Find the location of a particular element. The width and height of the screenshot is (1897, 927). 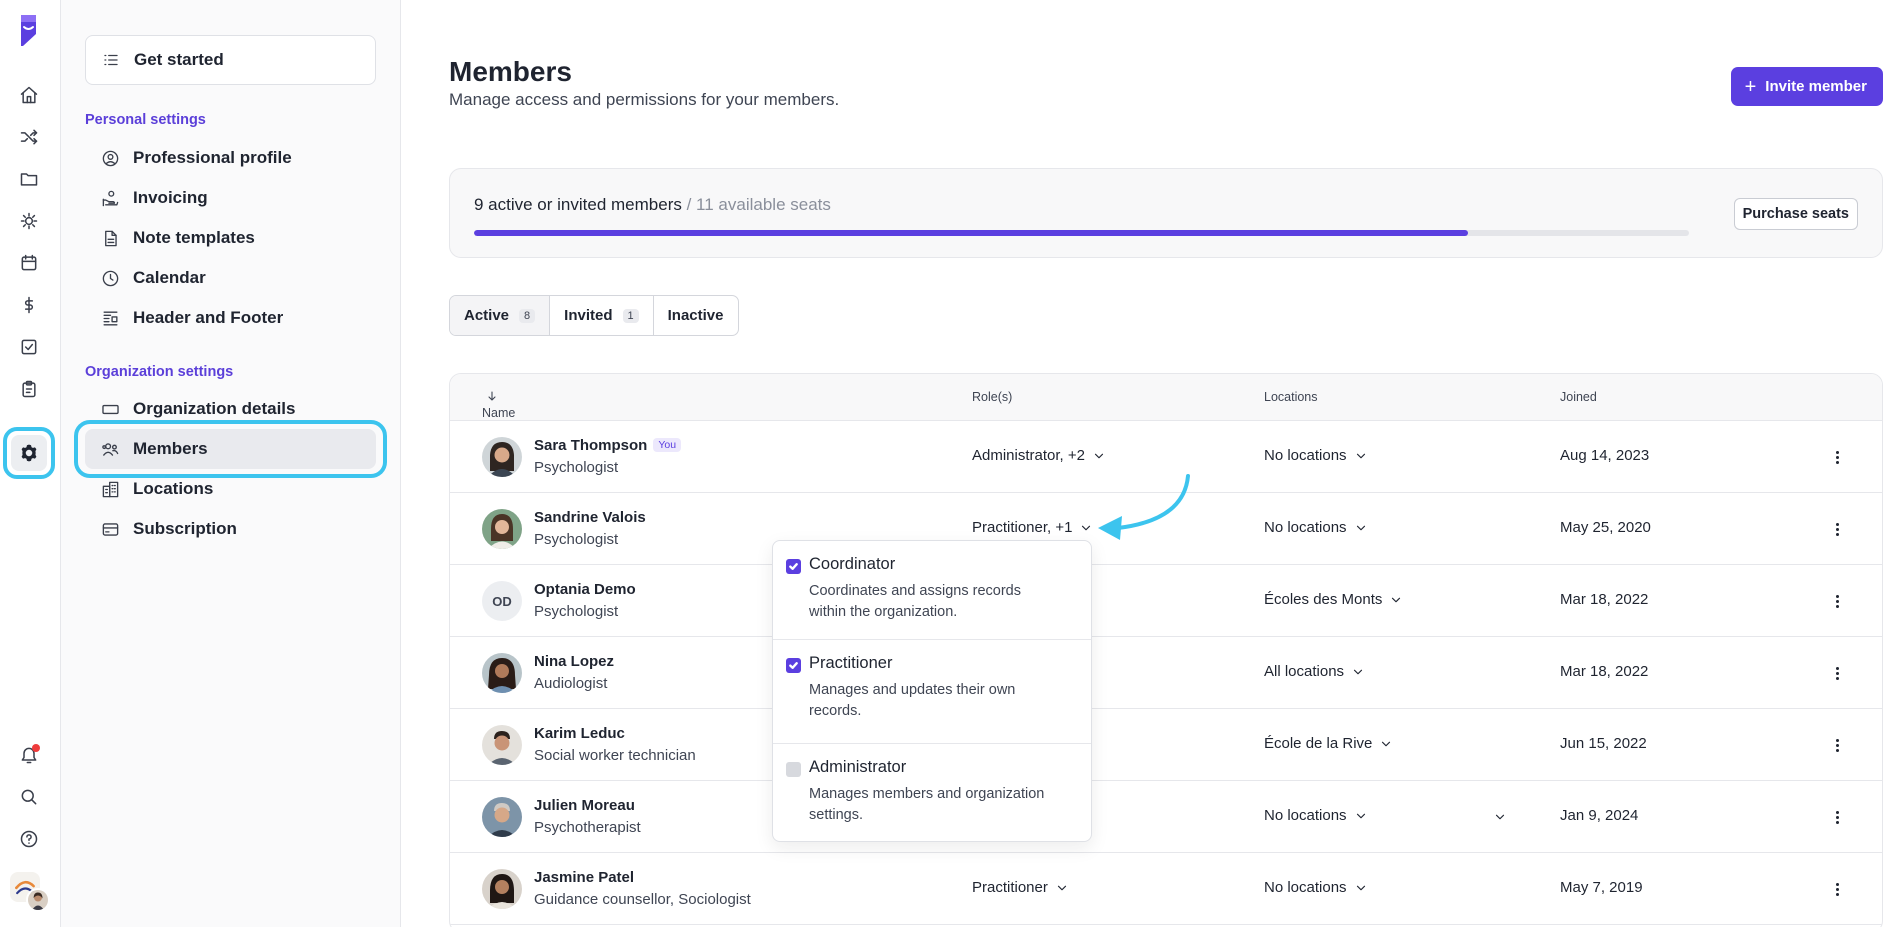

checkbox-icon is located at coordinates (29, 347).